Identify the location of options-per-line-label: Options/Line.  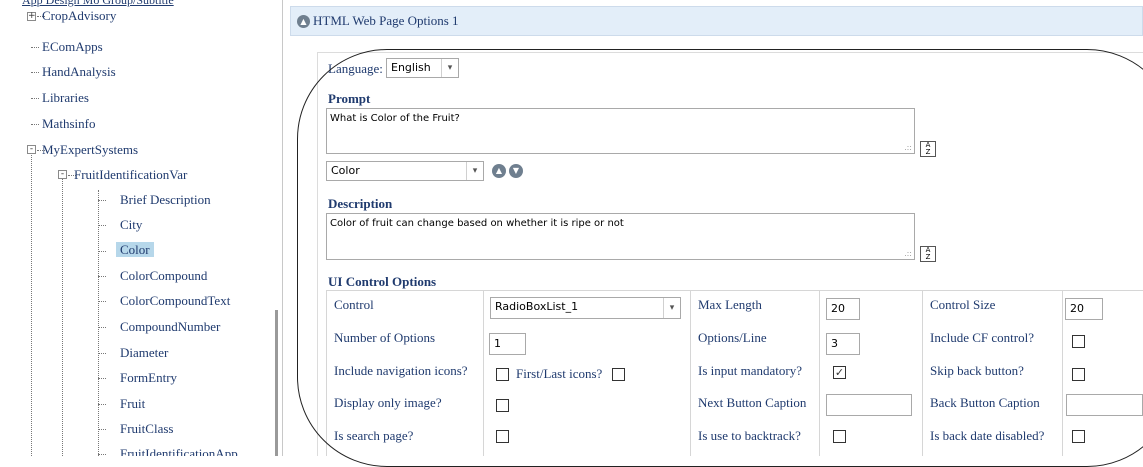
(732, 337).